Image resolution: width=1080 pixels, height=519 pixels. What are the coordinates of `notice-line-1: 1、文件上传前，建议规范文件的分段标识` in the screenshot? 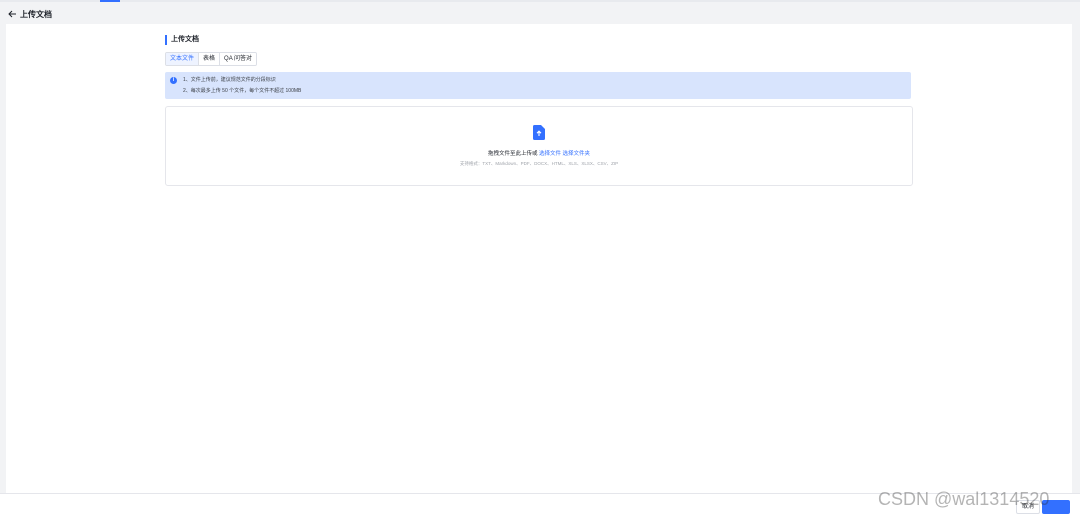 It's located at (229, 80).